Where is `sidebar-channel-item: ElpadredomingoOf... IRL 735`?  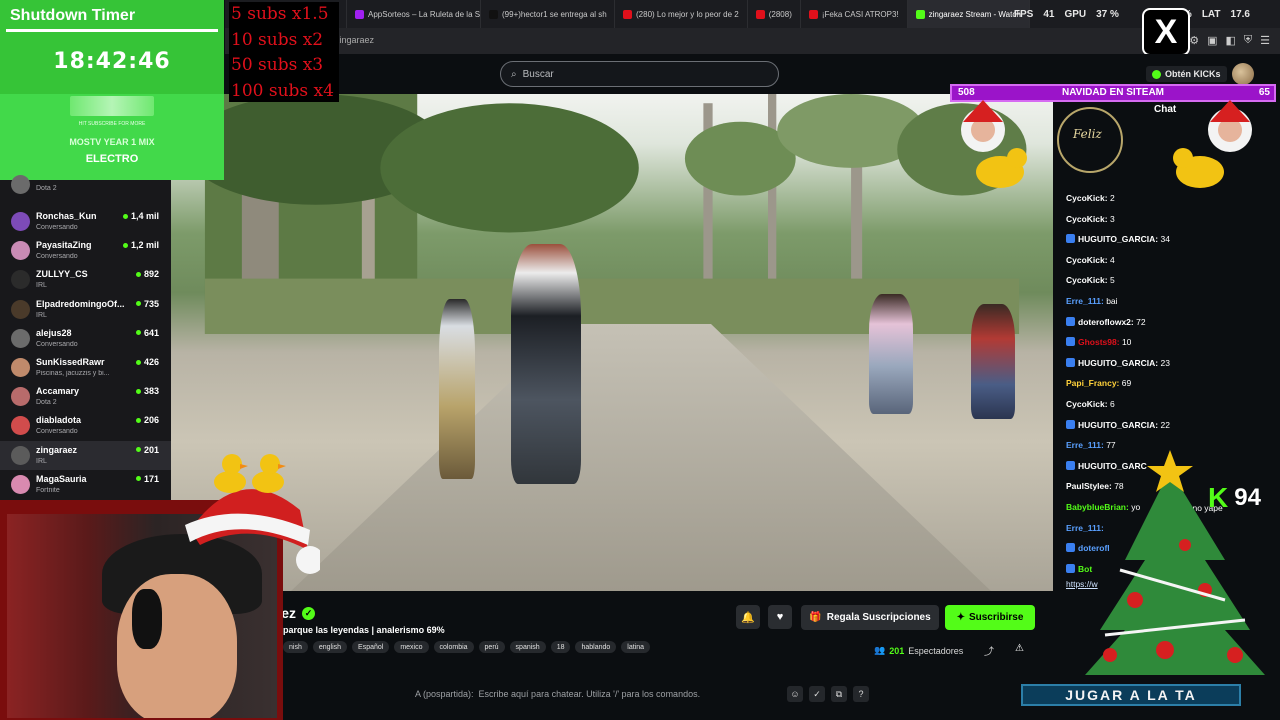 sidebar-channel-item: ElpadredomingoOf... IRL 735 is located at coordinates (85, 309).